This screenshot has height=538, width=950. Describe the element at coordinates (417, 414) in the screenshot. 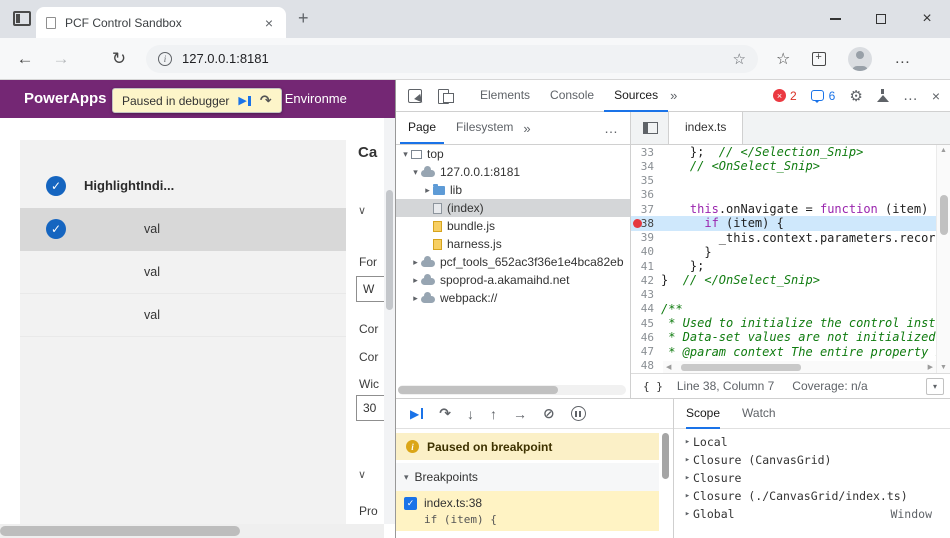

I see `resume-script-button: ▶` at that location.